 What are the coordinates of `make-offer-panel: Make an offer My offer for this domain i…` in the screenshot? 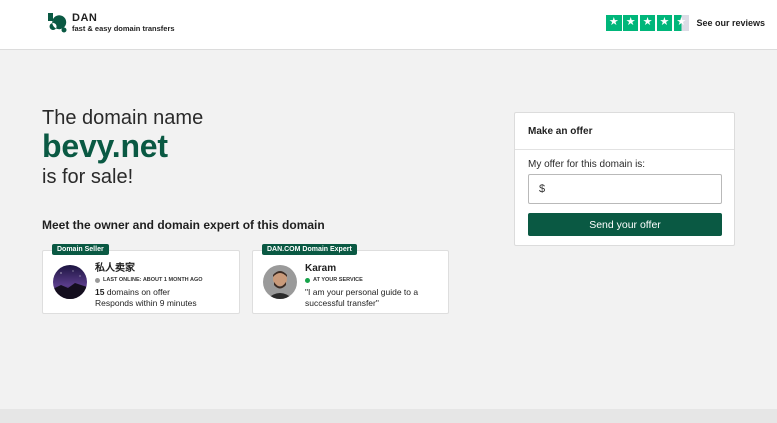 It's located at (624, 179).